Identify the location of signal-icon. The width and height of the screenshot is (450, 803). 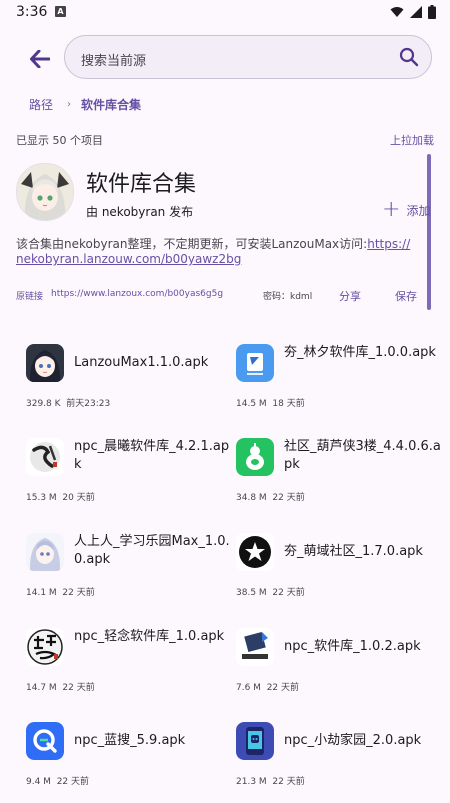
(416, 12).